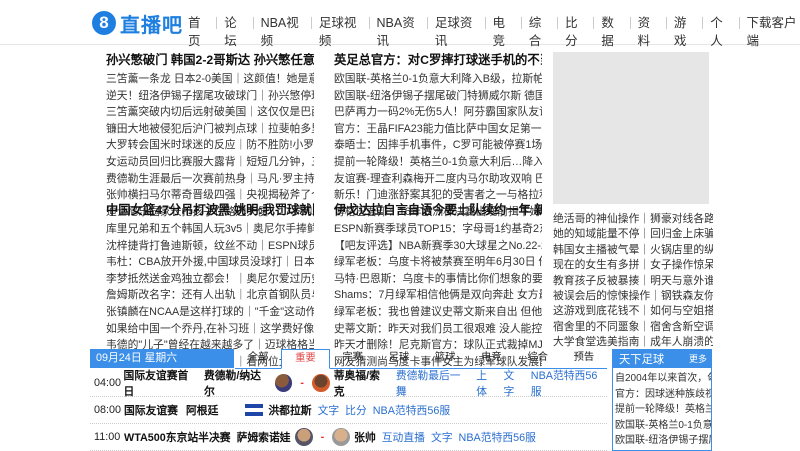 This screenshot has height=451, width=800. Describe the element at coordinates (210, 145) in the screenshot. I see `news-item: 大罗转会国米时球迷的反应｜防不胜防!小罗被罗马斯感觉殴了` at that location.